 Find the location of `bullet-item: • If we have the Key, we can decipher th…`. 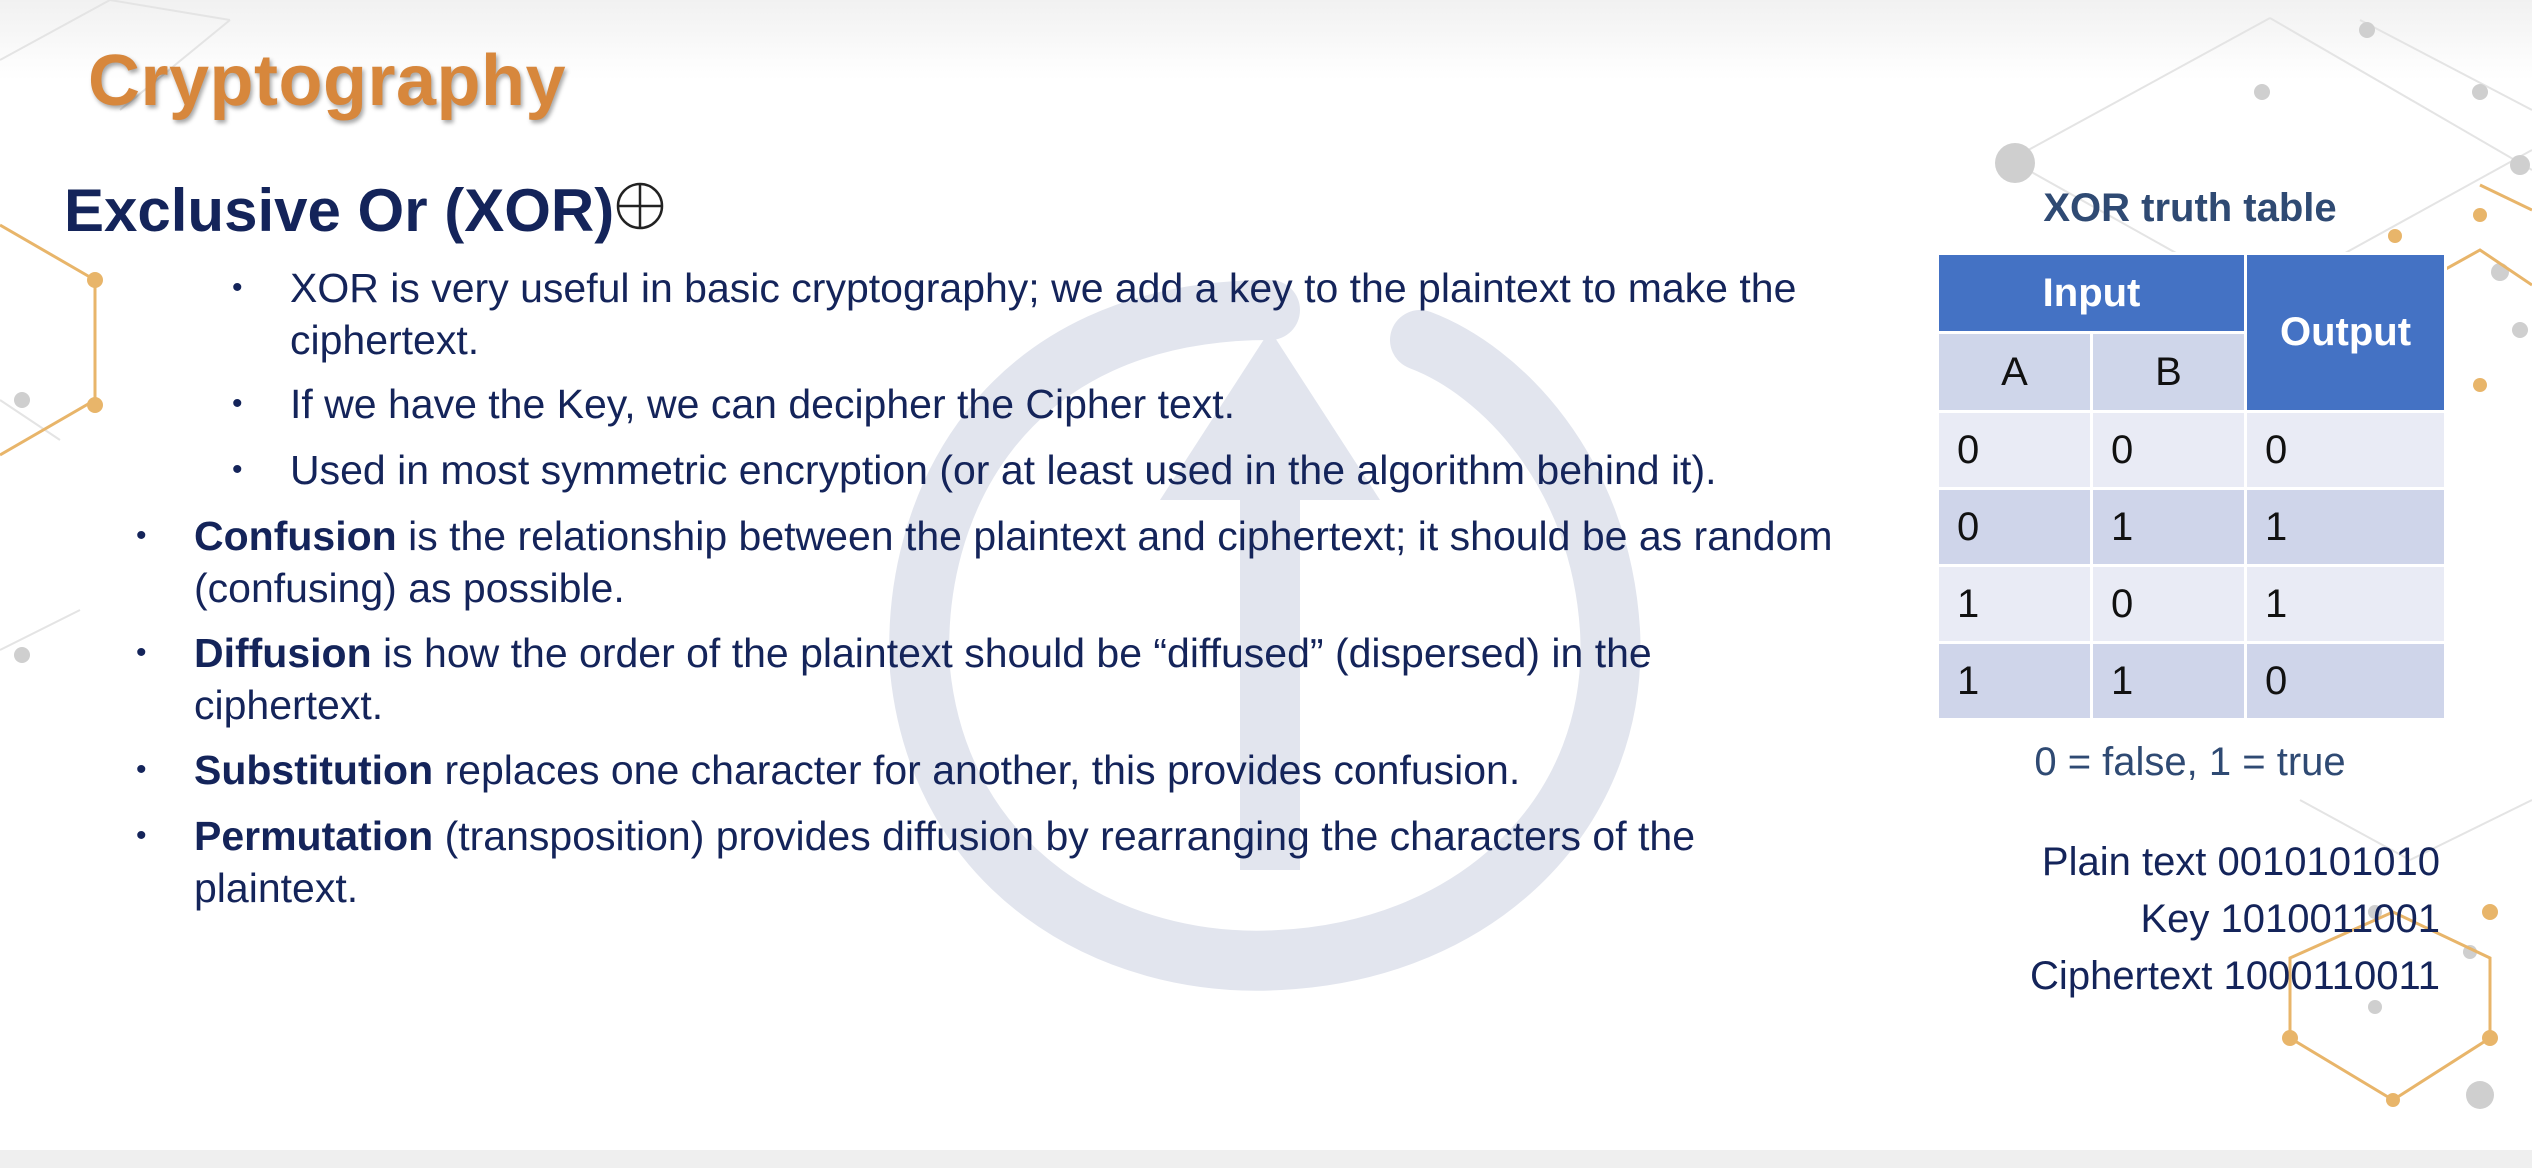

bullet-item: • If we have the Key, we can decipher th… is located at coordinates (1061, 404).